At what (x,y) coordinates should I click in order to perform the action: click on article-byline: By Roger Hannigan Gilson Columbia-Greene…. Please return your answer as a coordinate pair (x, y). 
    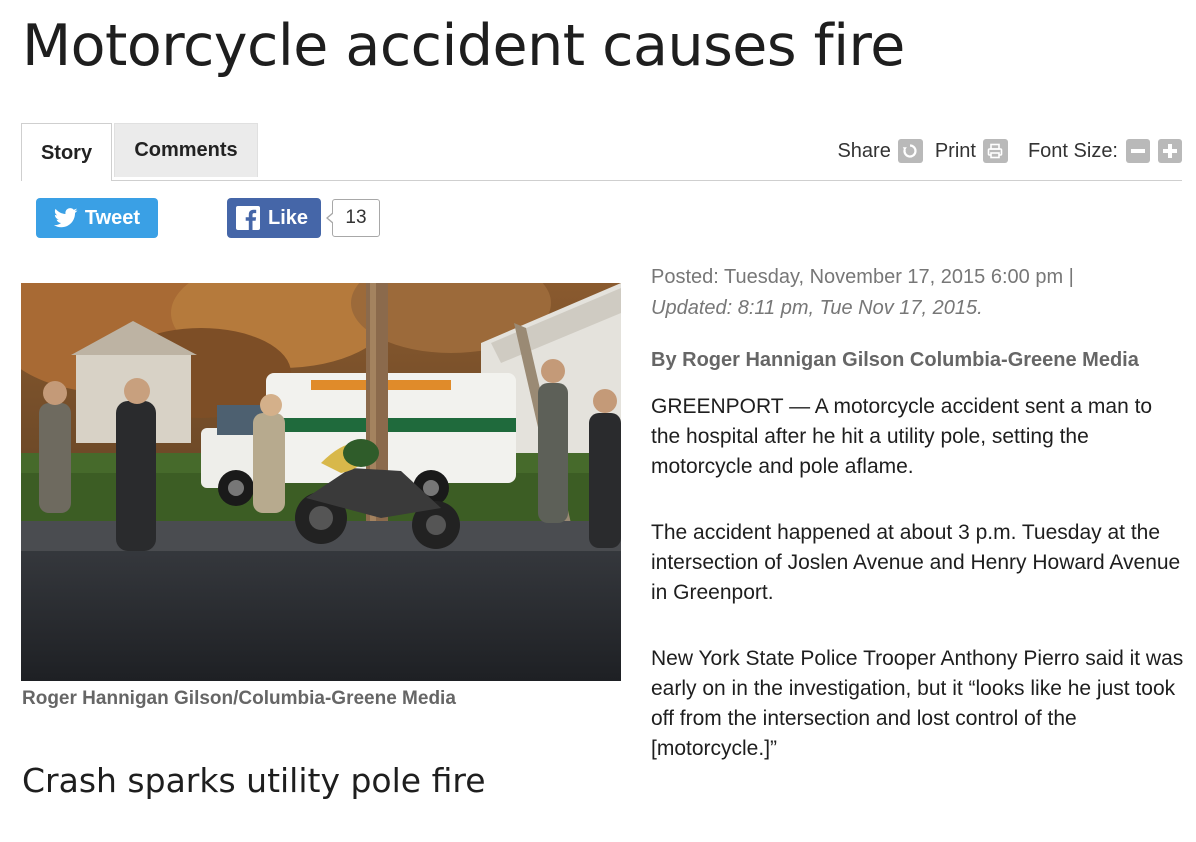
    Looking at the image, I should click on (895, 360).